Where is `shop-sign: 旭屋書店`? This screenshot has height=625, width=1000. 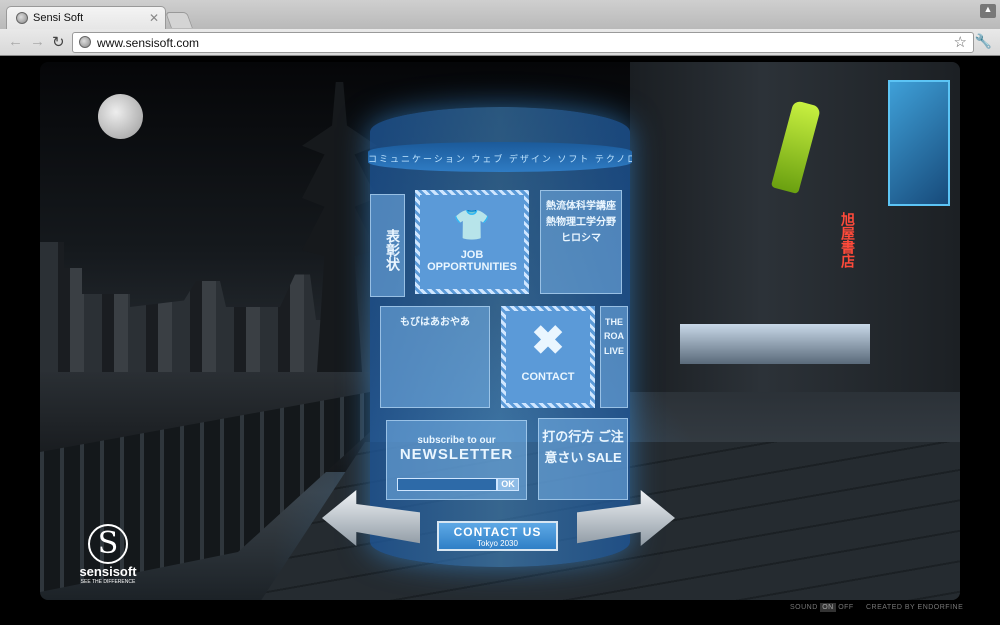 shop-sign: 旭屋書店 is located at coordinates (848, 240).